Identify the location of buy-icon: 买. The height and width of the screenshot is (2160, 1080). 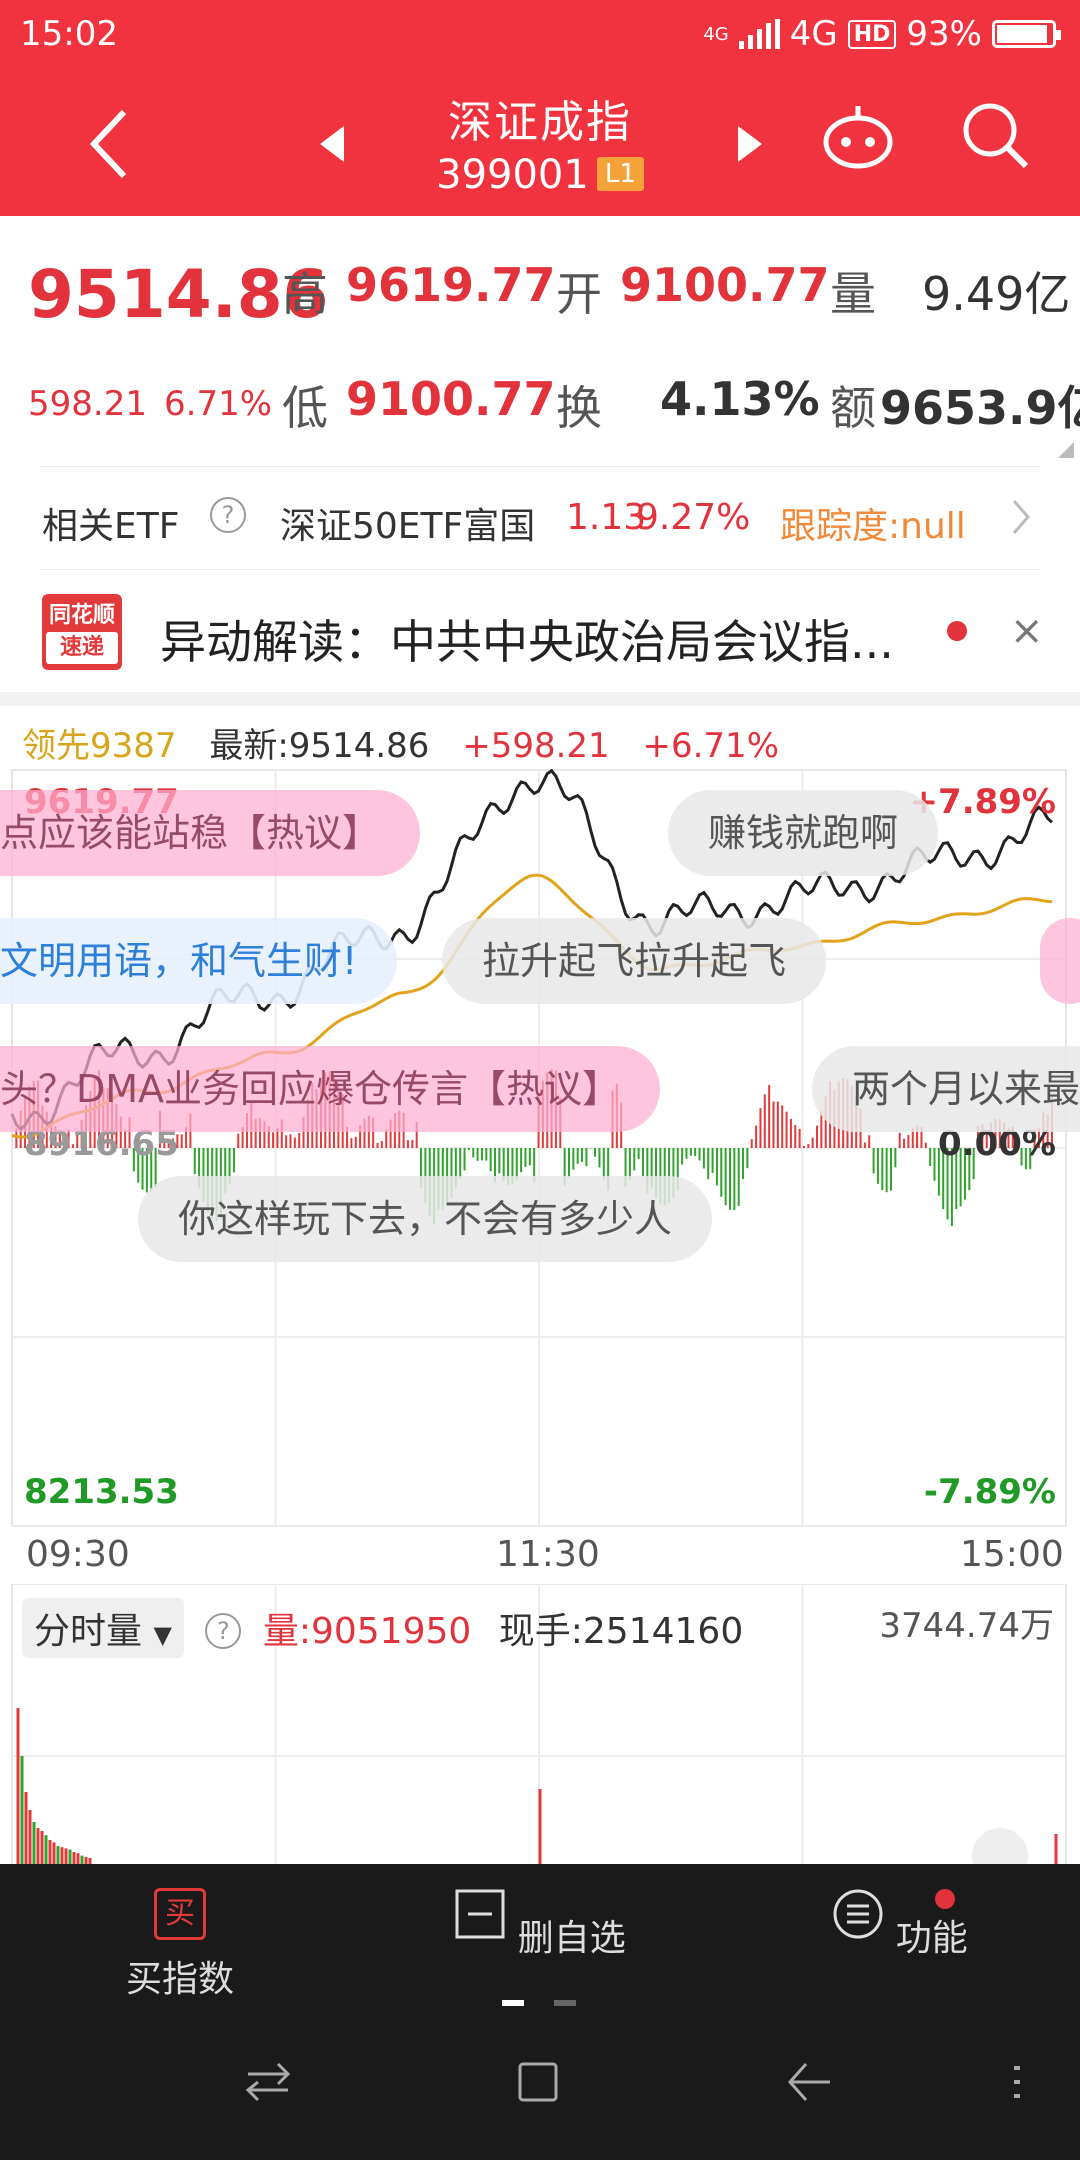
(180, 1914).